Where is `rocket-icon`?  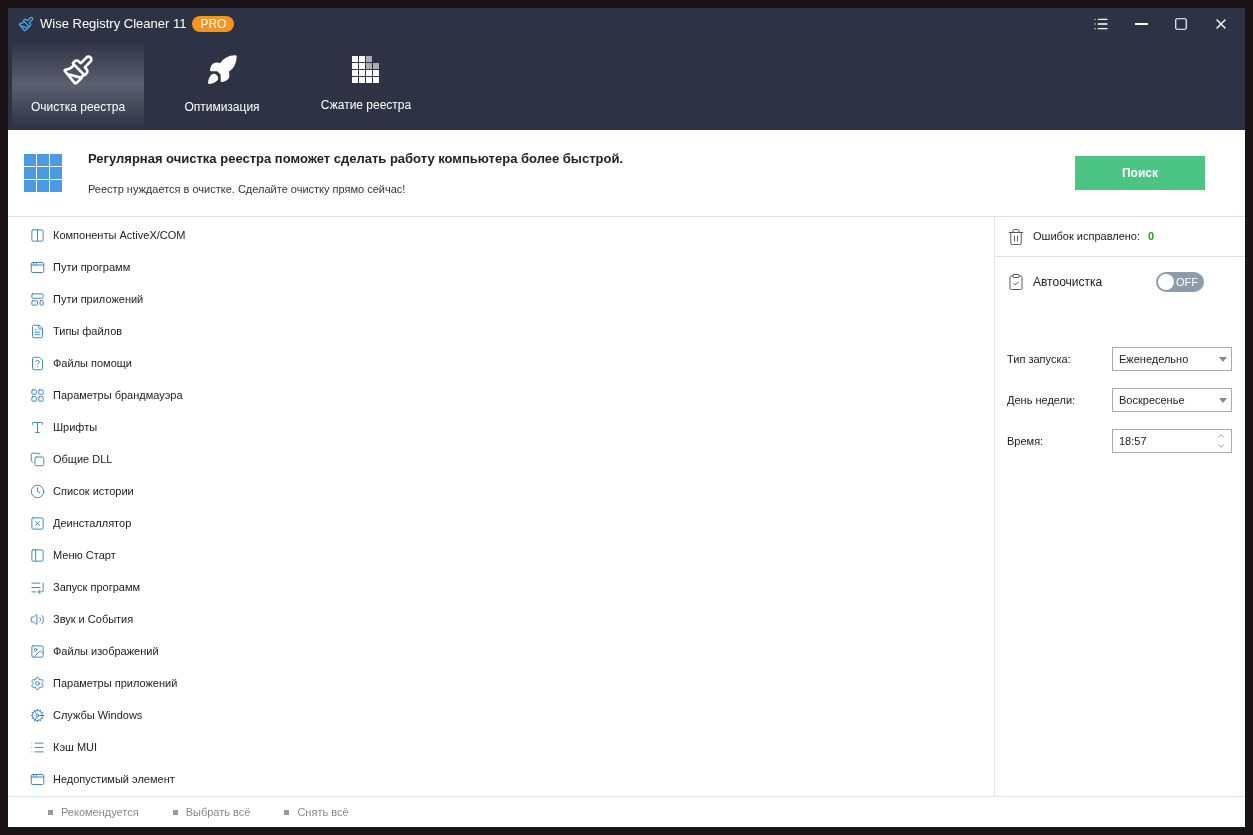 rocket-icon is located at coordinates (222, 70).